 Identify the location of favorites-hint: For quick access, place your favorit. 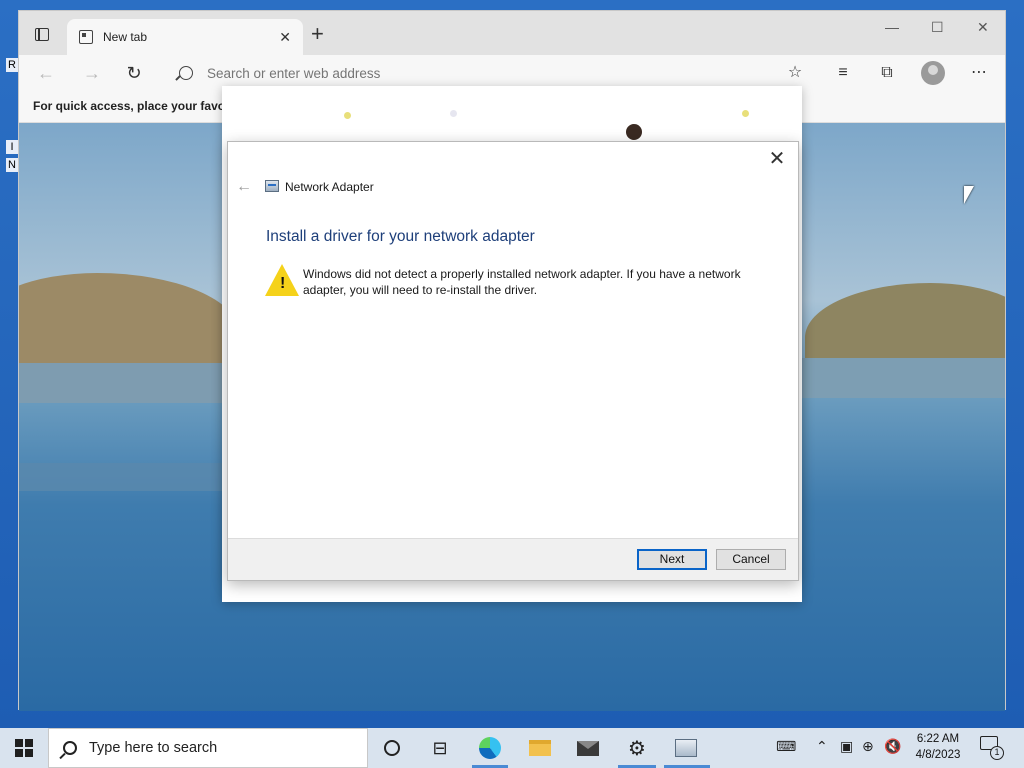
(135, 106).